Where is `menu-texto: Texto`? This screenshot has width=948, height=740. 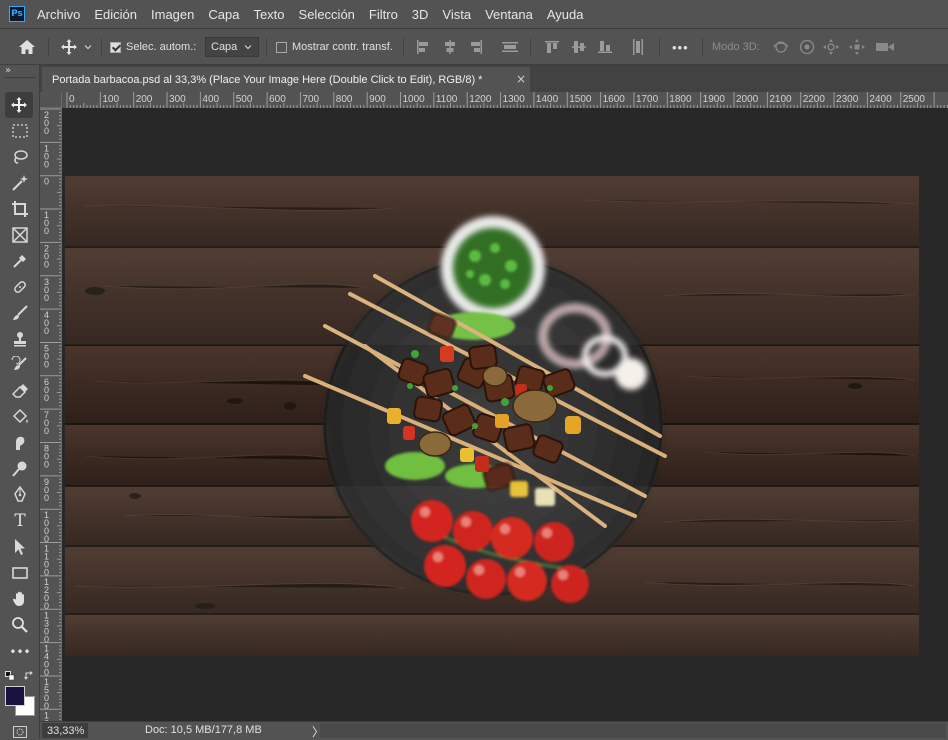
menu-texto: Texto is located at coordinates (268, 14).